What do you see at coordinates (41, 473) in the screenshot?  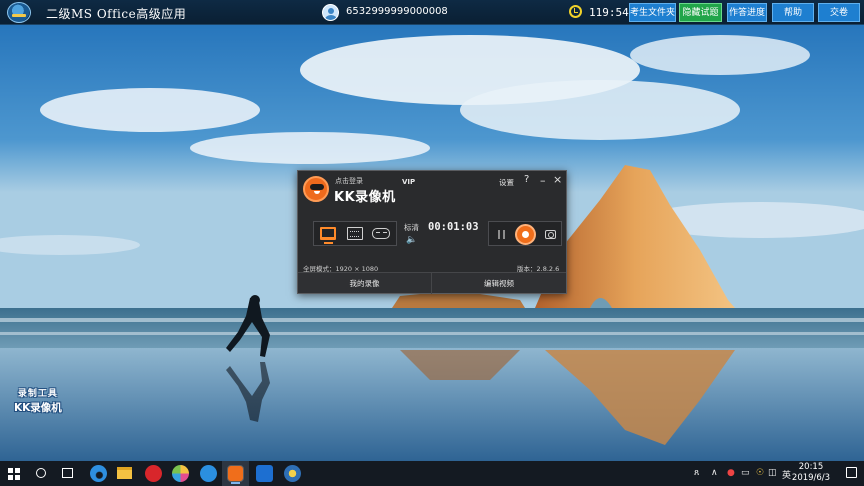 I see `search-icon` at bounding box center [41, 473].